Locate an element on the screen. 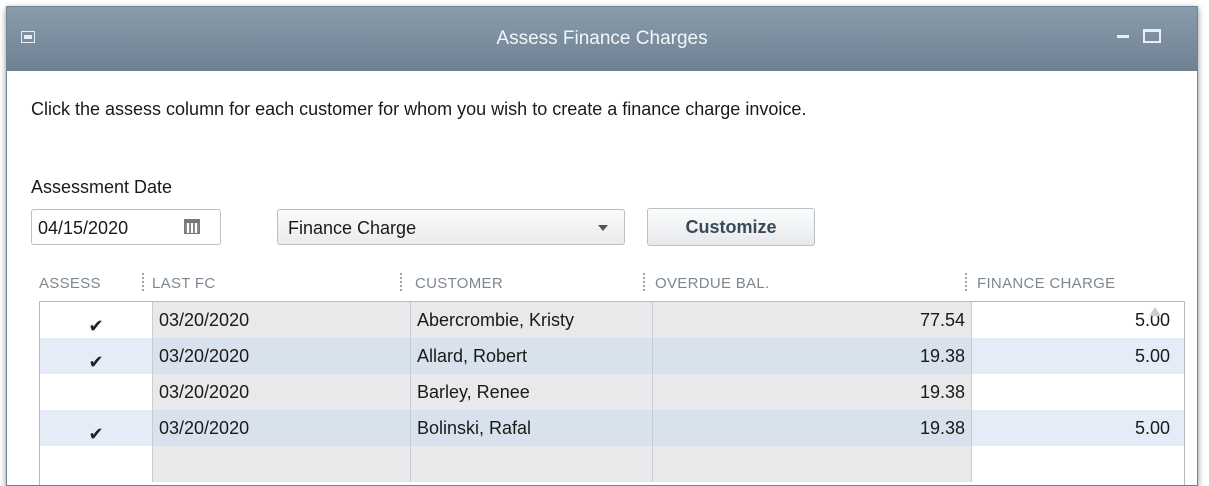 The image size is (1209, 486). table-row: ✔ 03/20/2020 Allard, Robert 19.38 5.00 is located at coordinates (612, 356).